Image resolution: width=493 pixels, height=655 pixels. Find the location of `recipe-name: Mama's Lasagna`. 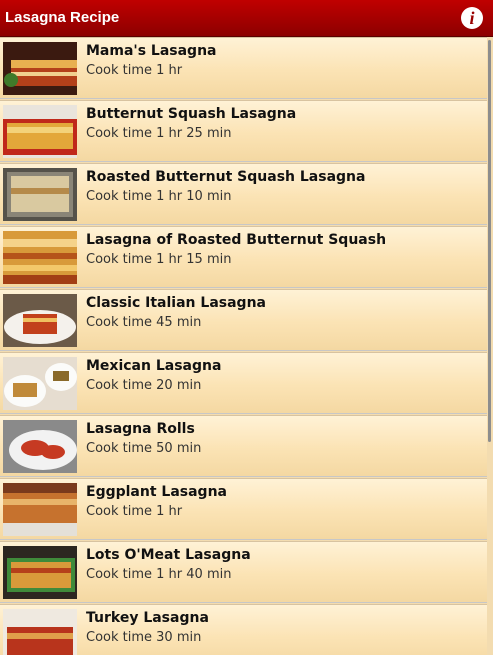

recipe-name: Mama's Lasagna is located at coordinates (151, 51).